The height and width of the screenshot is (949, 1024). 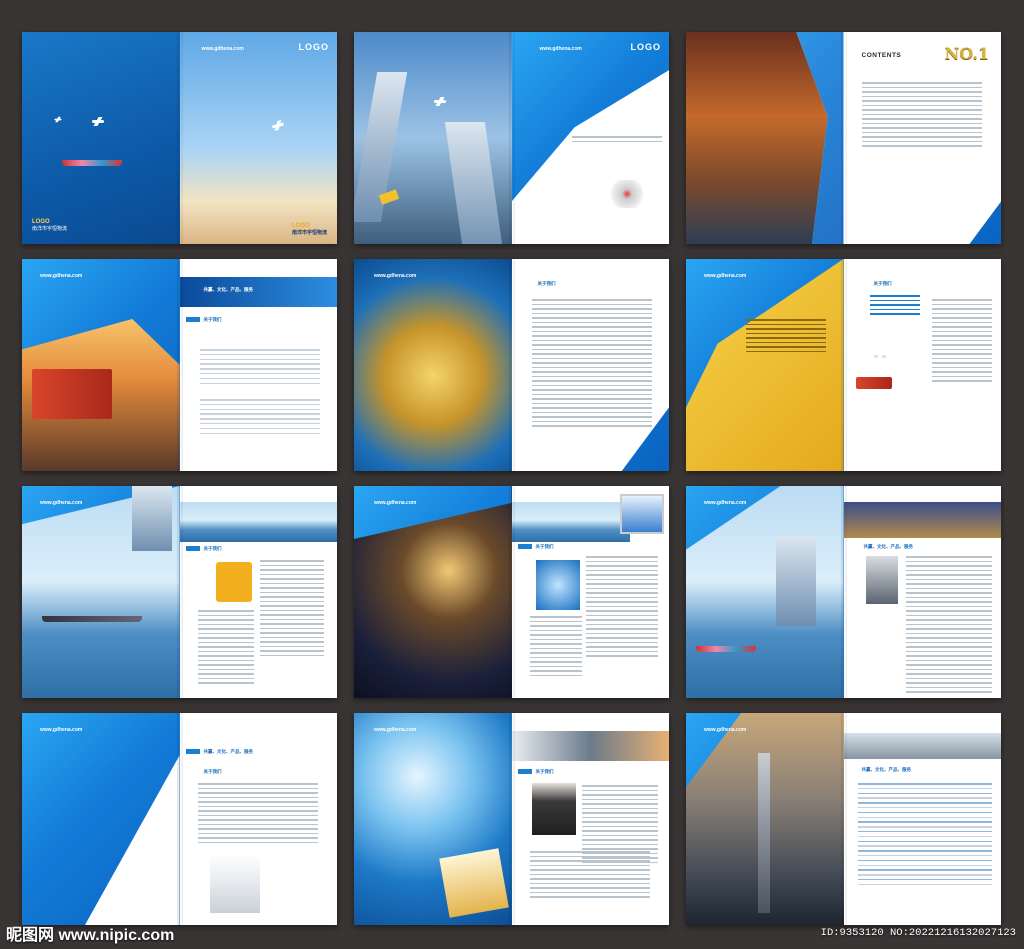 What do you see at coordinates (101, 819) in the screenshot?
I see `page-service-left: www.gdhena.com` at bounding box center [101, 819].